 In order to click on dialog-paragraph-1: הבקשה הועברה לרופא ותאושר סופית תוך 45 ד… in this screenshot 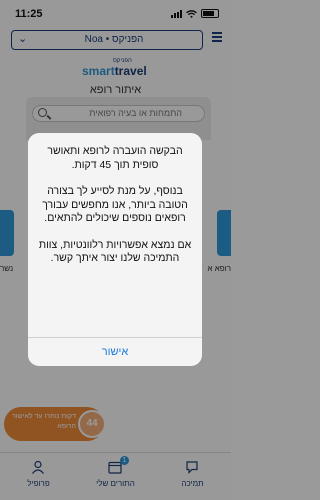, I will do `click(115, 158)`.